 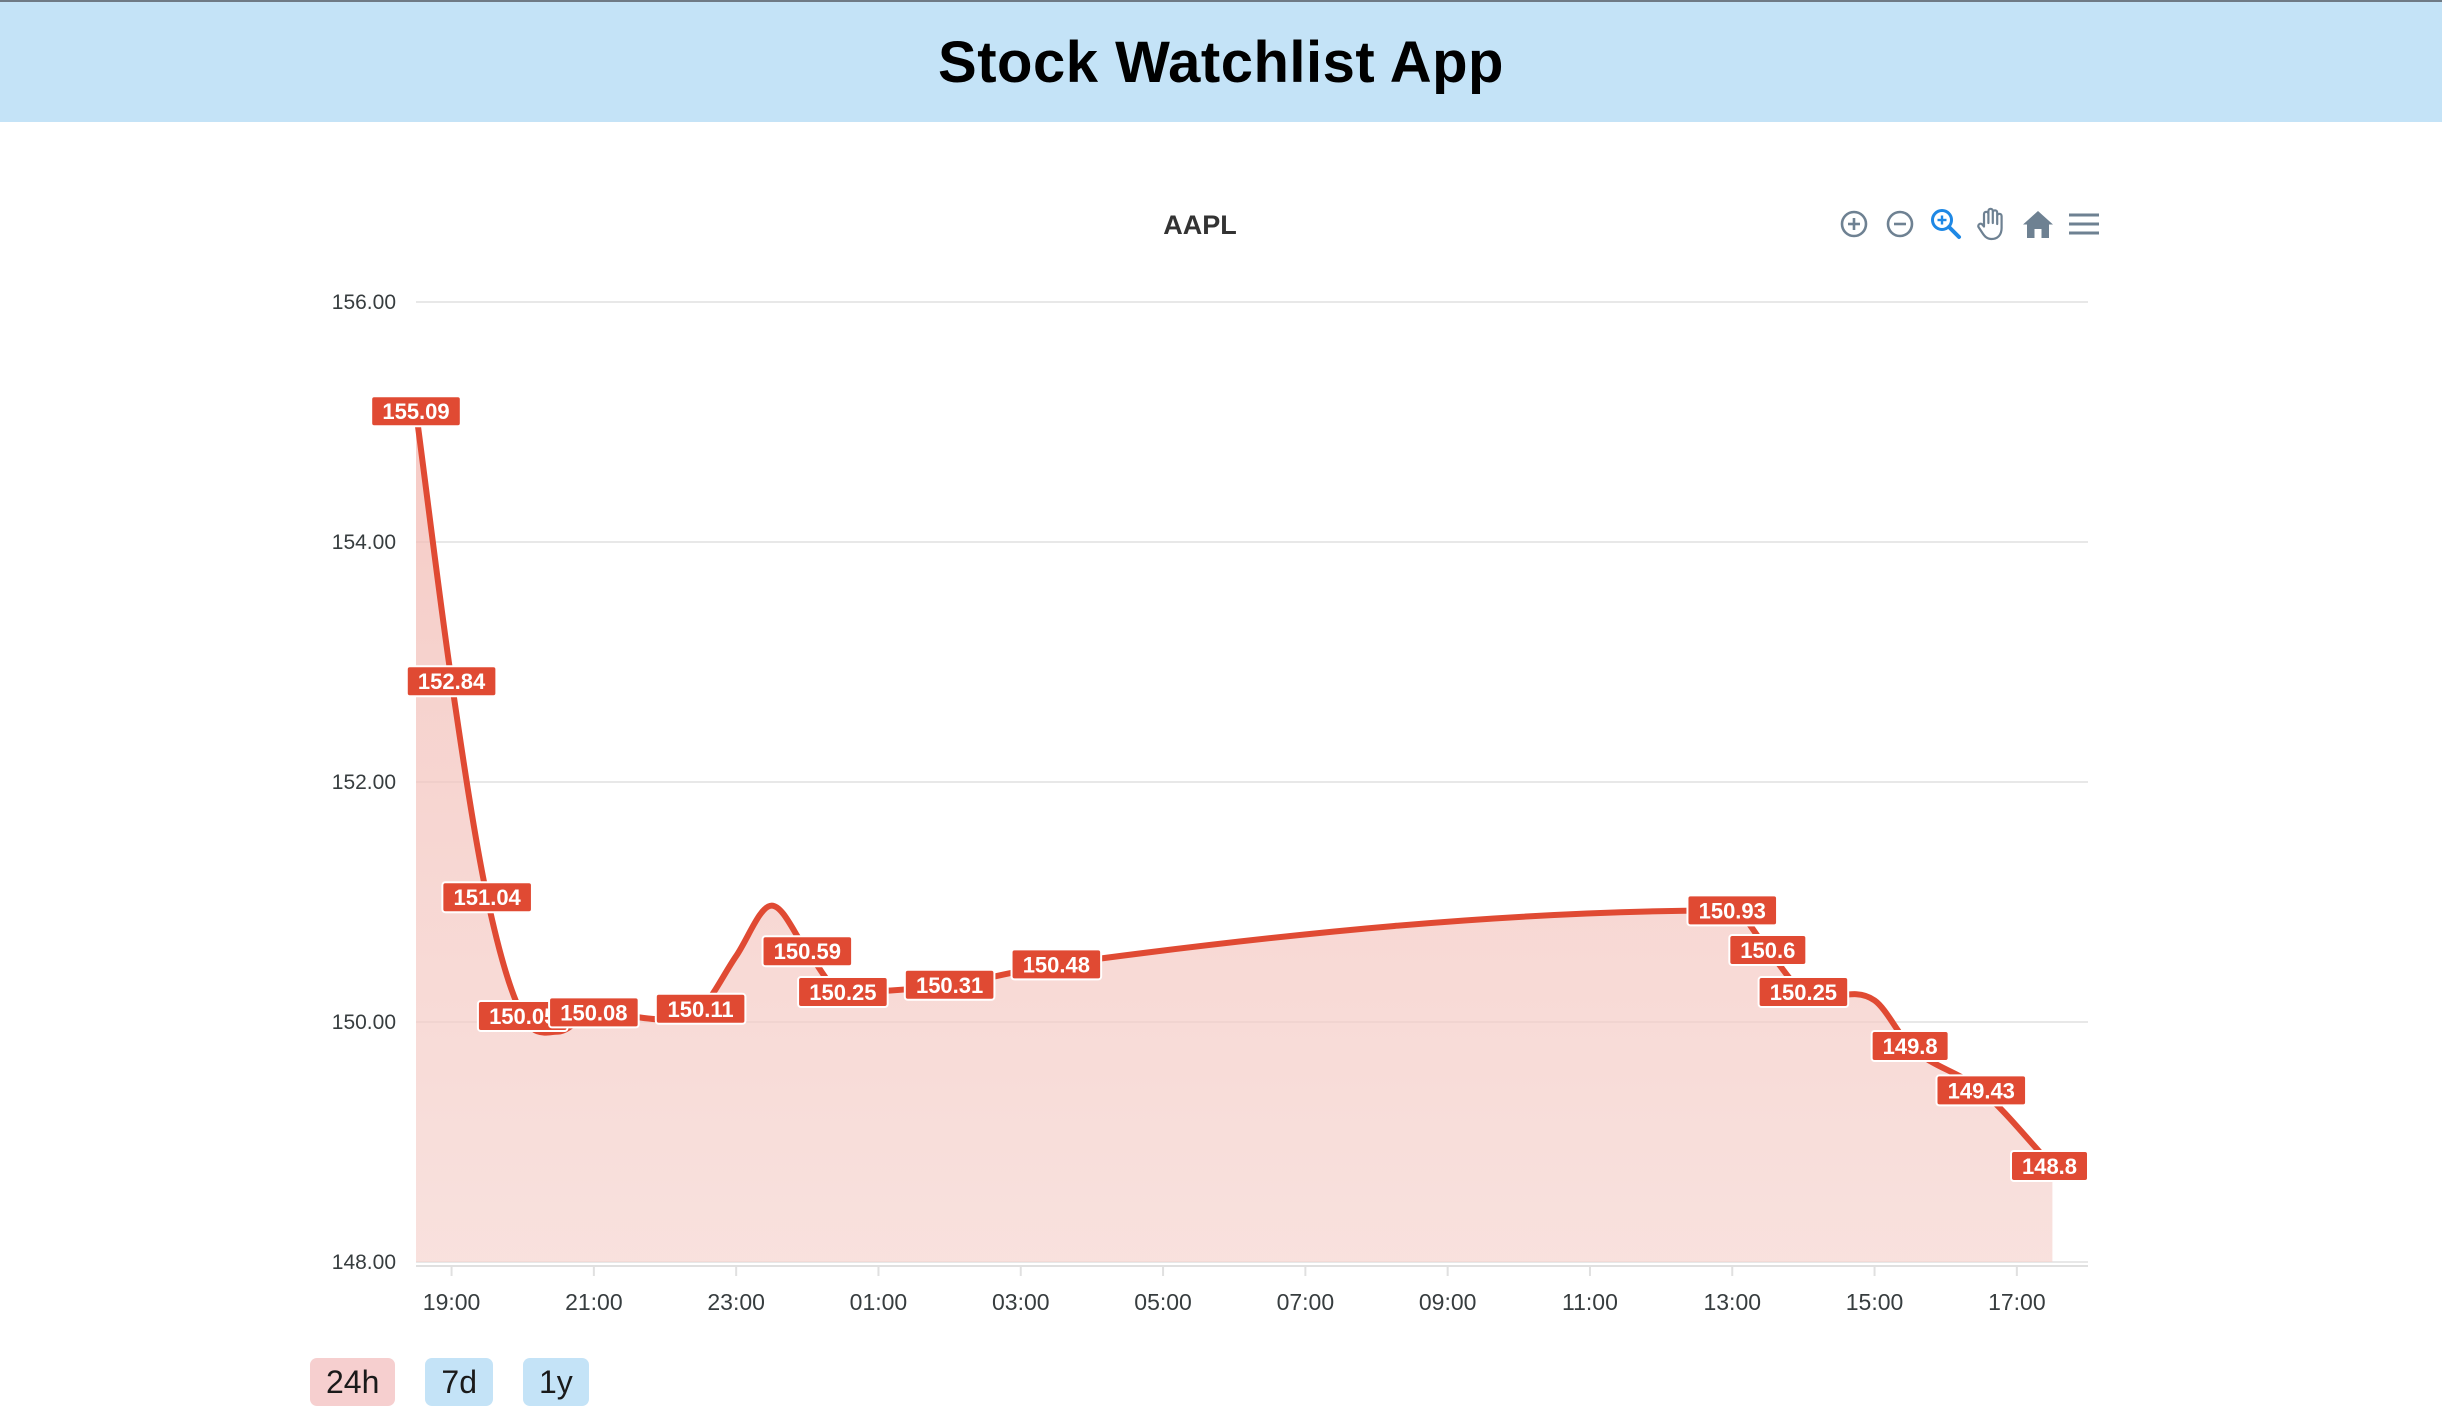 I want to click on data-label: 150.48, so click(x=1056, y=964).